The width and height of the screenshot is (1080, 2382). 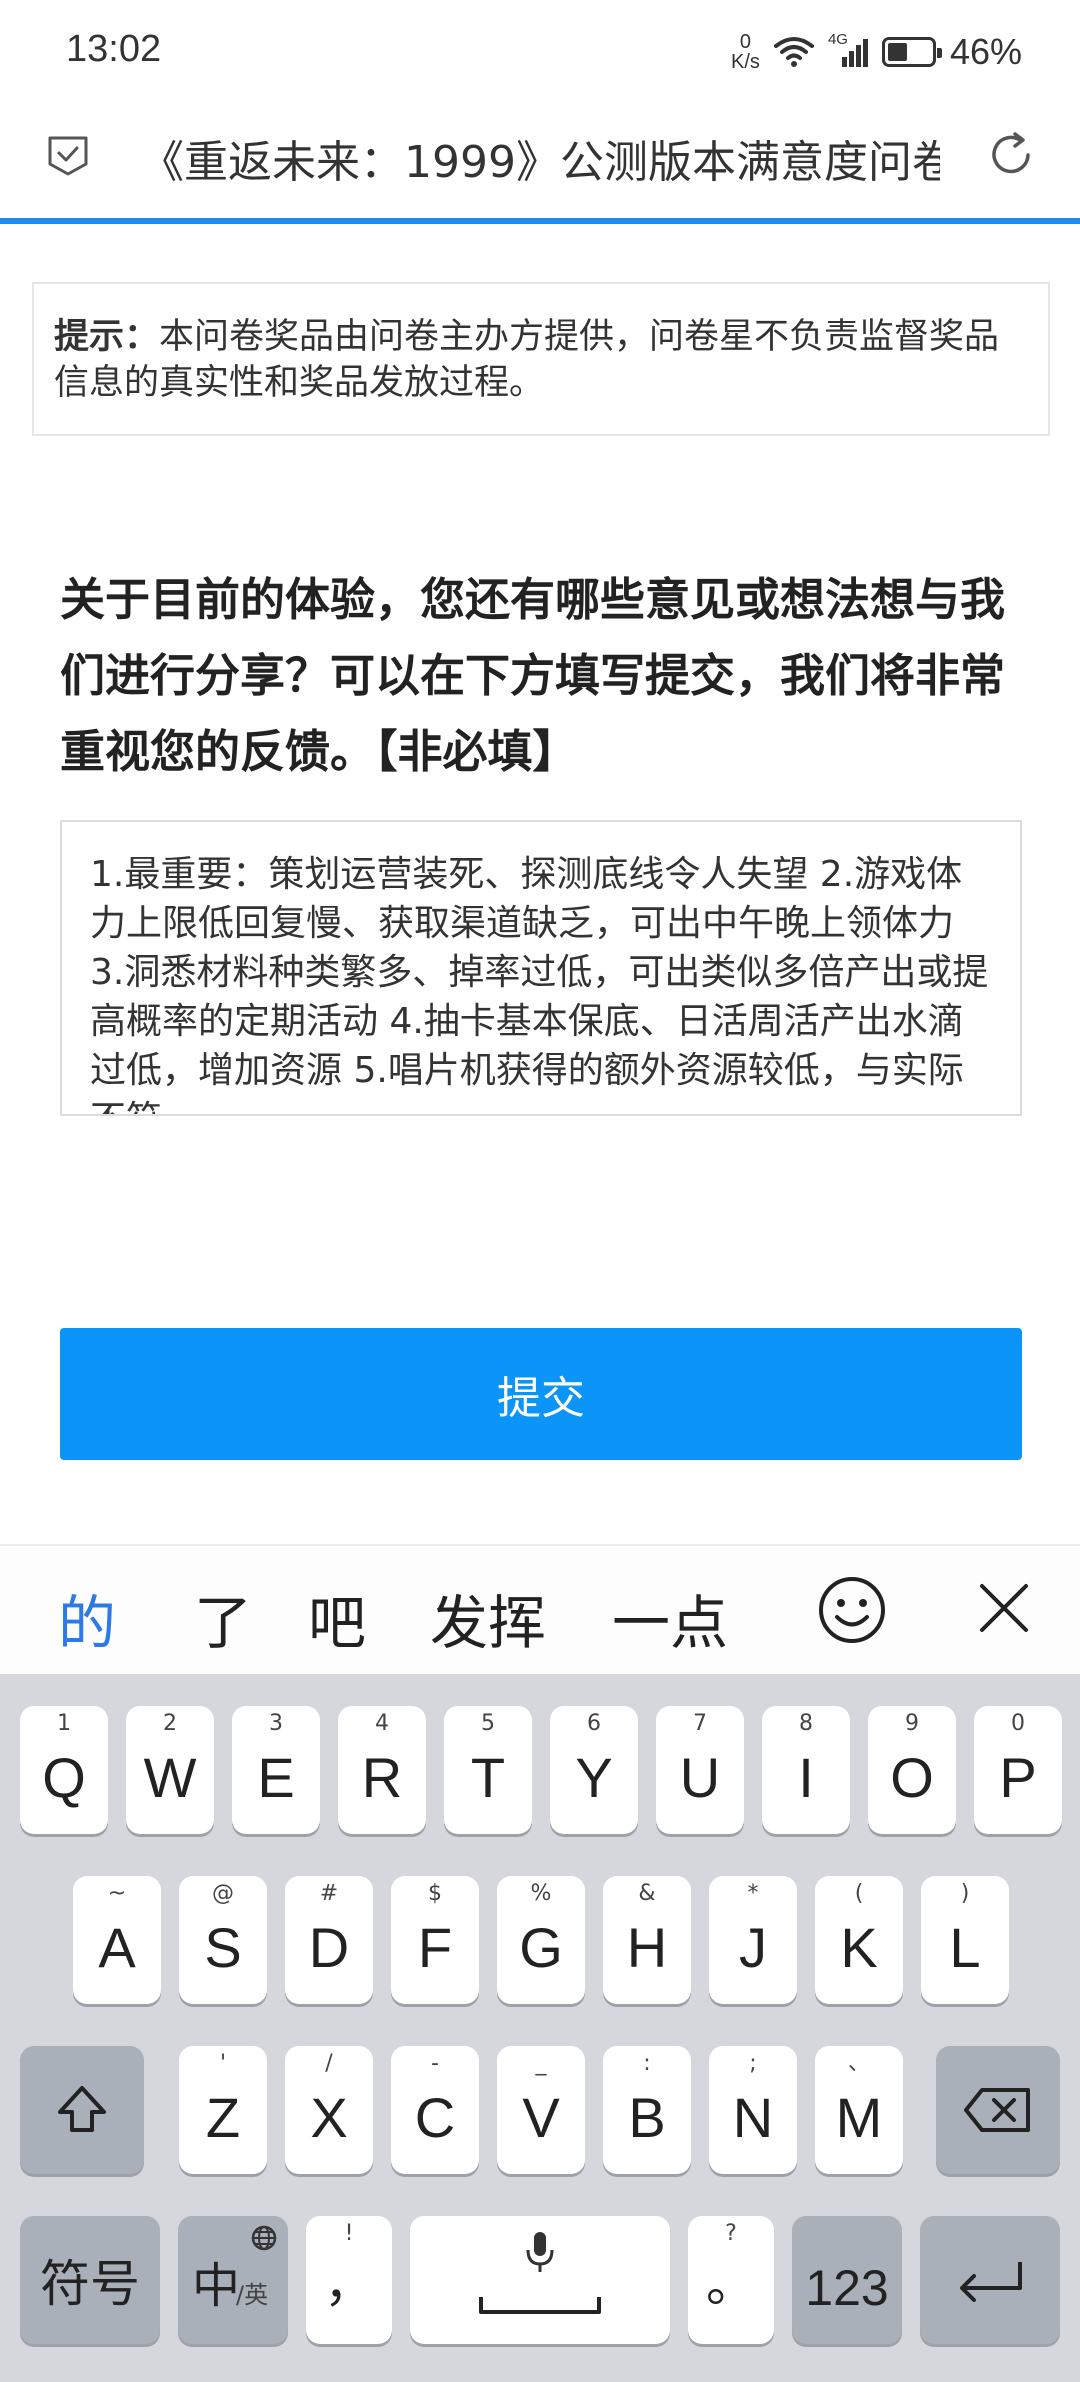 I want to click on key-s: @ S, so click(x=223, y=1940).